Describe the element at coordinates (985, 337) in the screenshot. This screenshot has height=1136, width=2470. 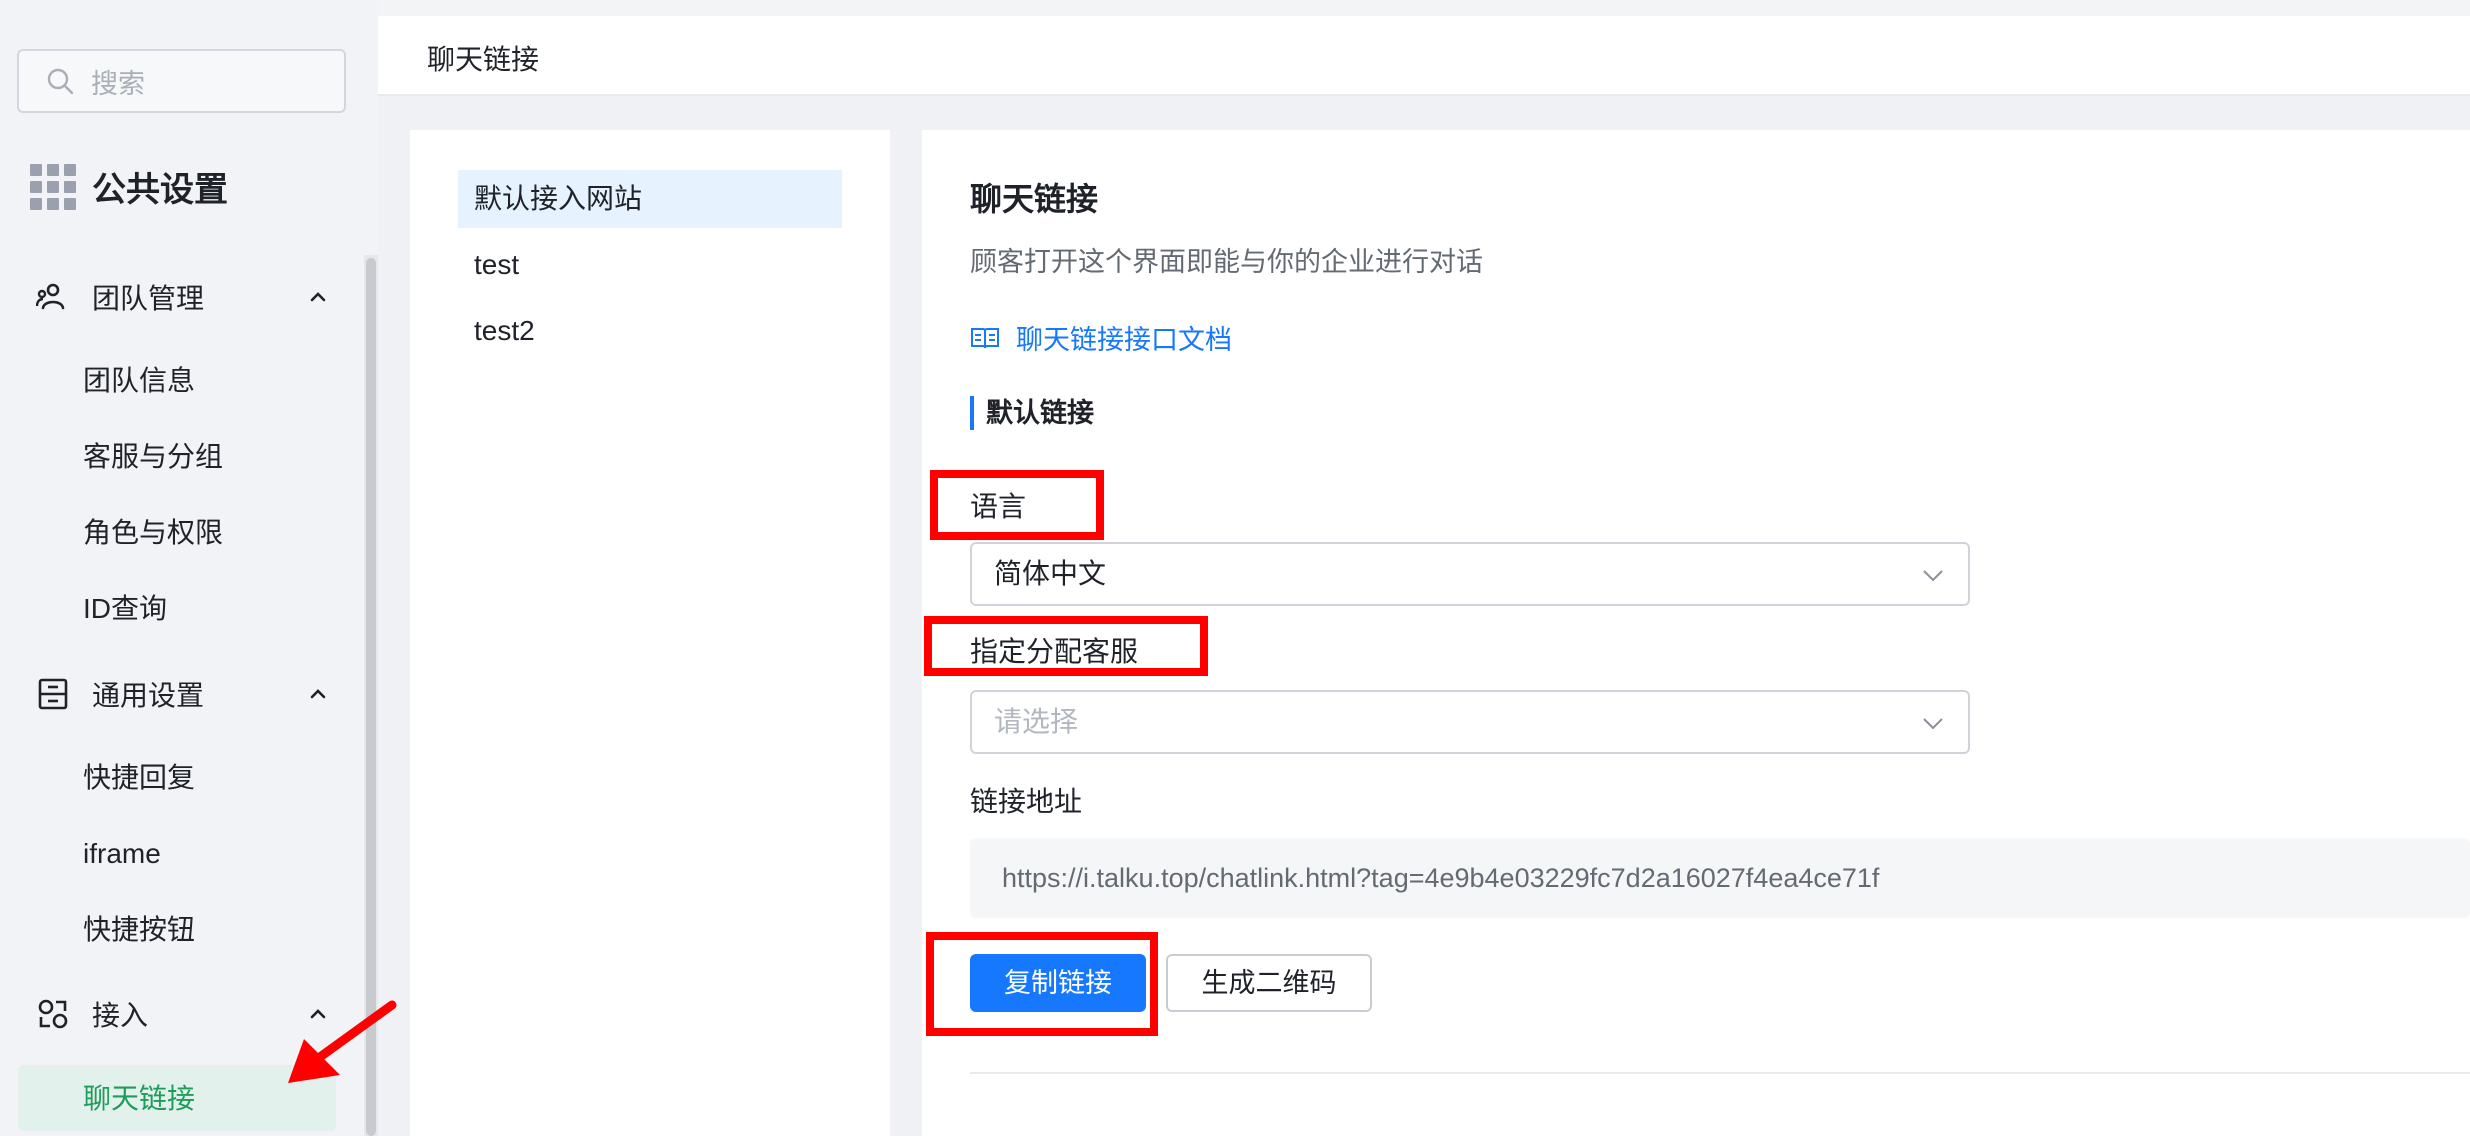
I see `book-icon` at that location.